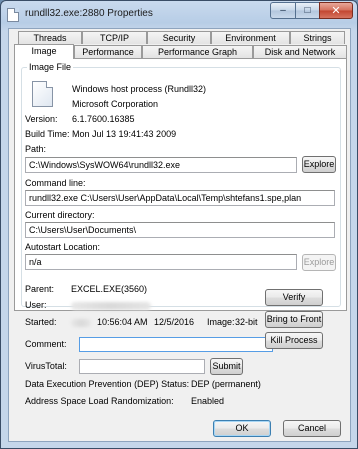 This screenshot has height=449, width=358. What do you see at coordinates (122, 322) in the screenshot?
I see `started-time: 10:56:04 AM` at bounding box center [122, 322].